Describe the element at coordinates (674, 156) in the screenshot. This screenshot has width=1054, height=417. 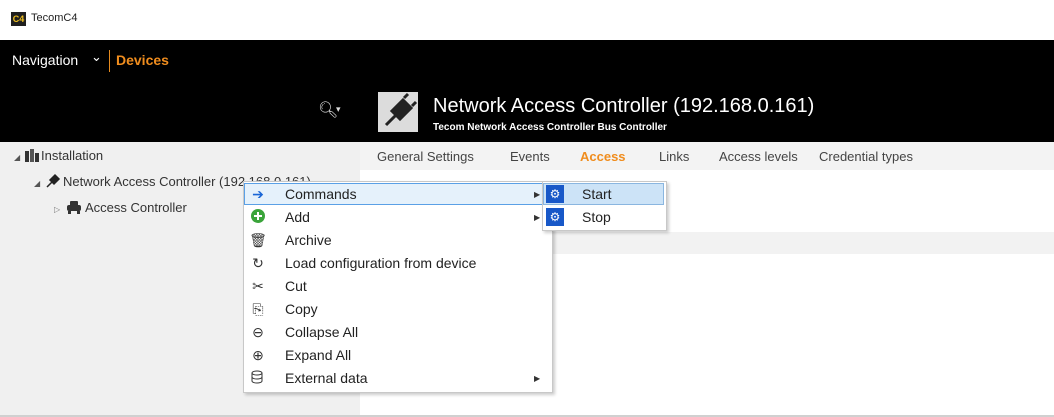
I see `tab-links: Links` at that location.